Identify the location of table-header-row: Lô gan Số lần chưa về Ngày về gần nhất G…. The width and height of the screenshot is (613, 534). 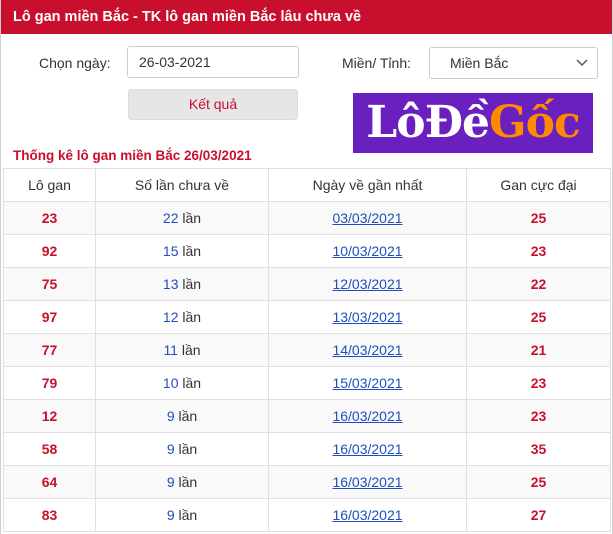
(307, 185).